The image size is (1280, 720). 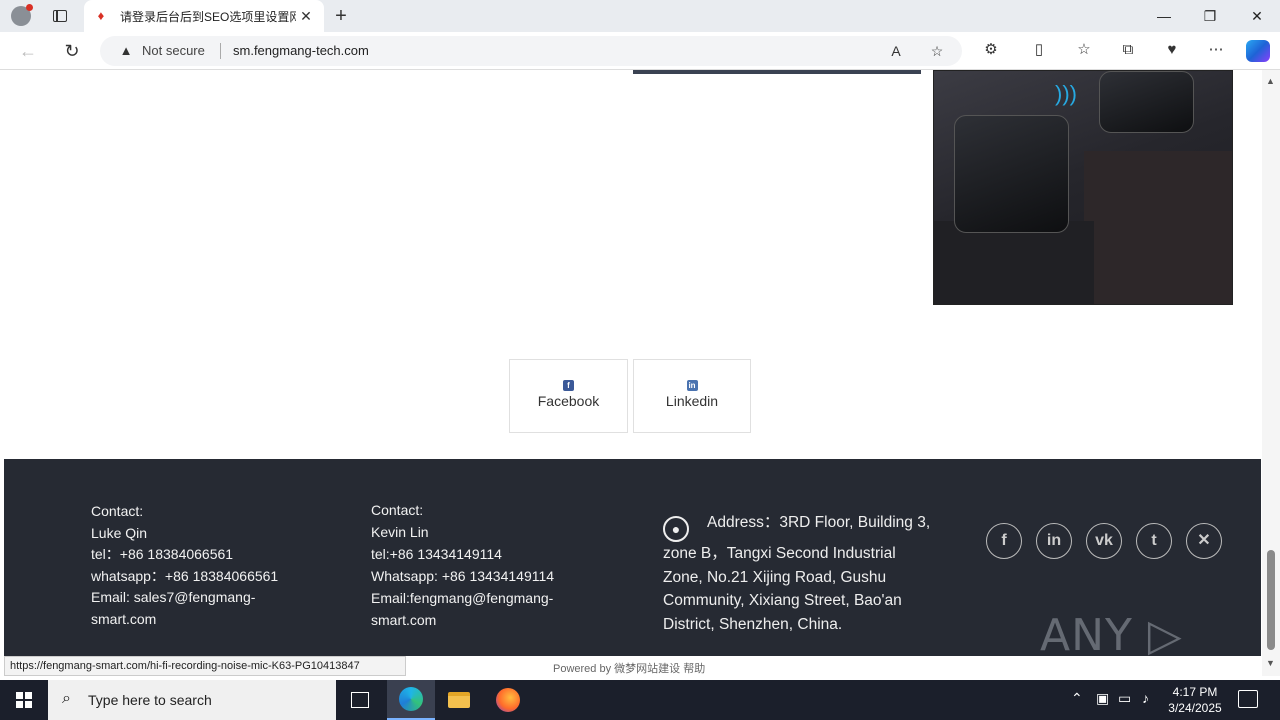 I want to click on tab-bar: ♦ 请登录后台后到SEO选项里设置网 ✕ + — ❐ ✕, so click(x=640, y=16).